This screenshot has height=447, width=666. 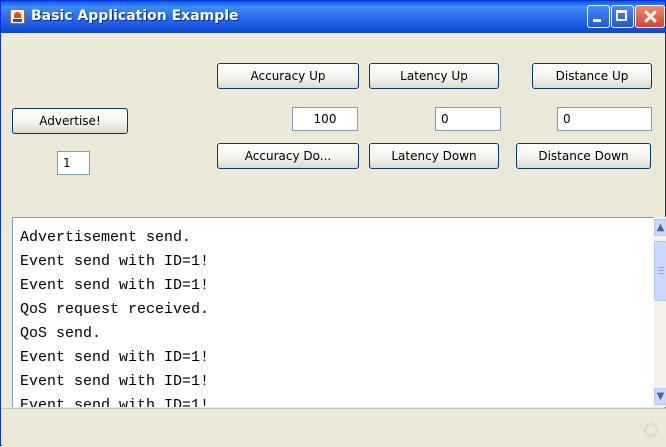 I want to click on log-line: QoS send., so click(x=61, y=333).